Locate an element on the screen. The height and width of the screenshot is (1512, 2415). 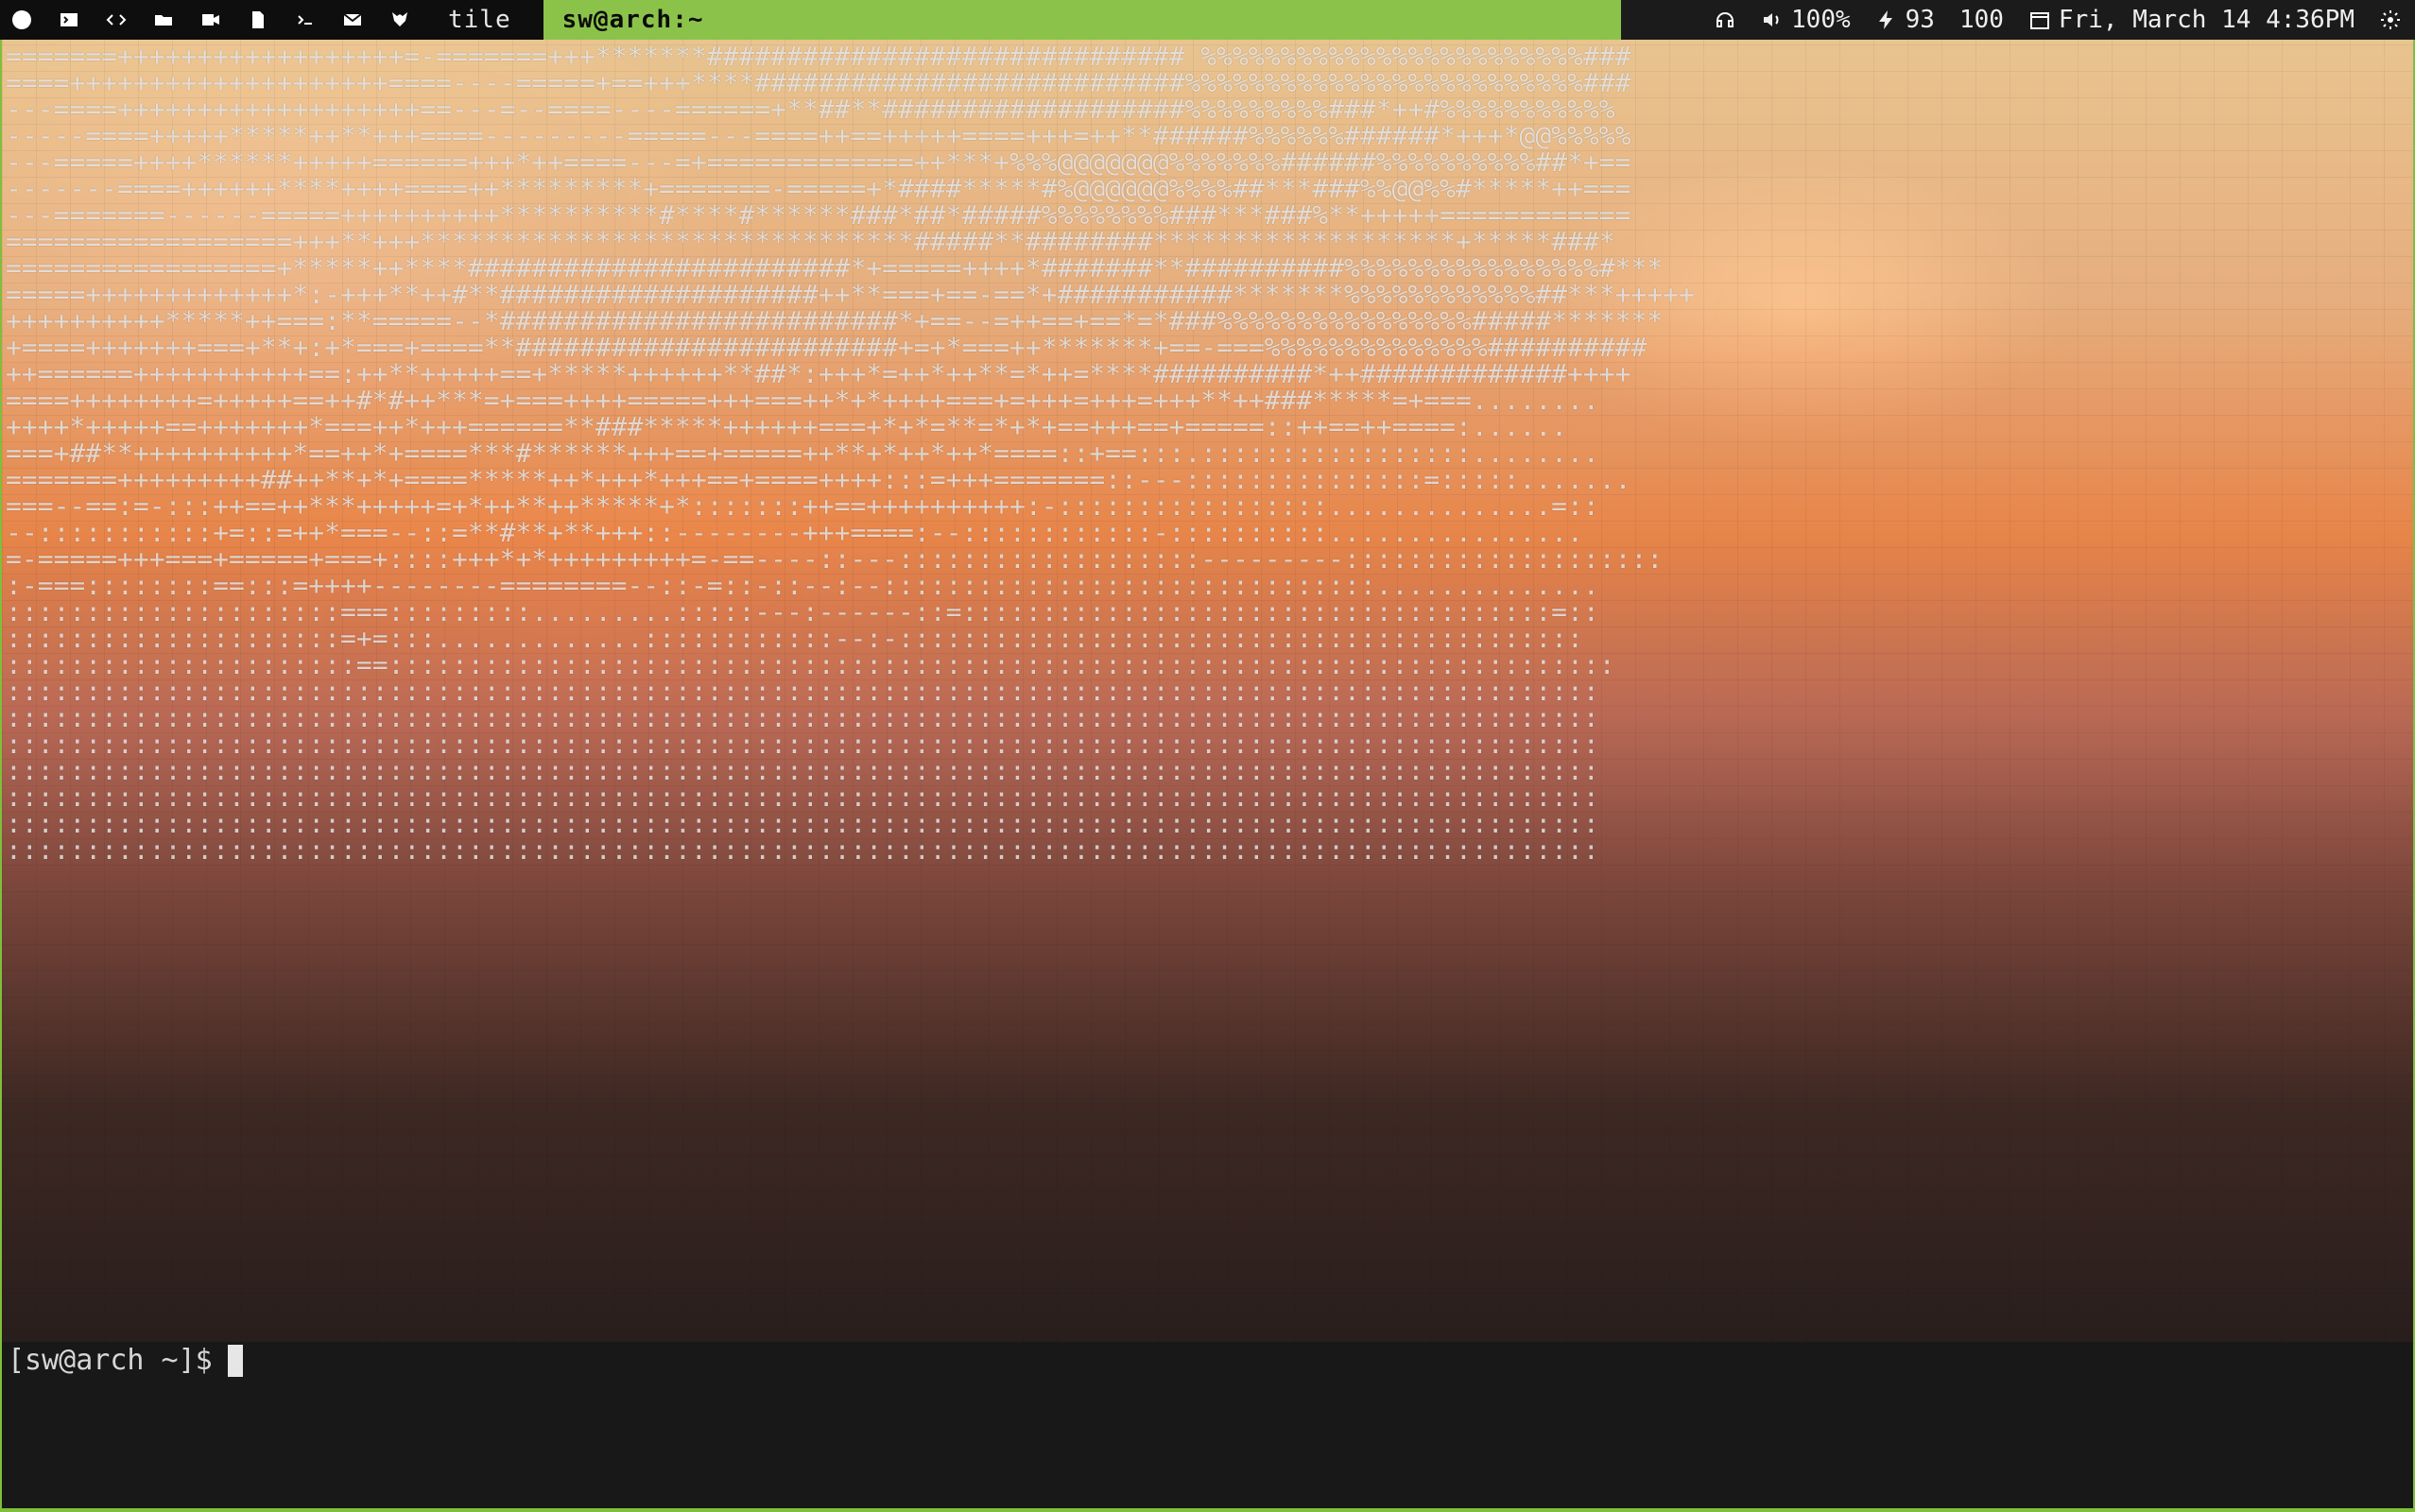
app-icon is located at coordinates (22, 20).